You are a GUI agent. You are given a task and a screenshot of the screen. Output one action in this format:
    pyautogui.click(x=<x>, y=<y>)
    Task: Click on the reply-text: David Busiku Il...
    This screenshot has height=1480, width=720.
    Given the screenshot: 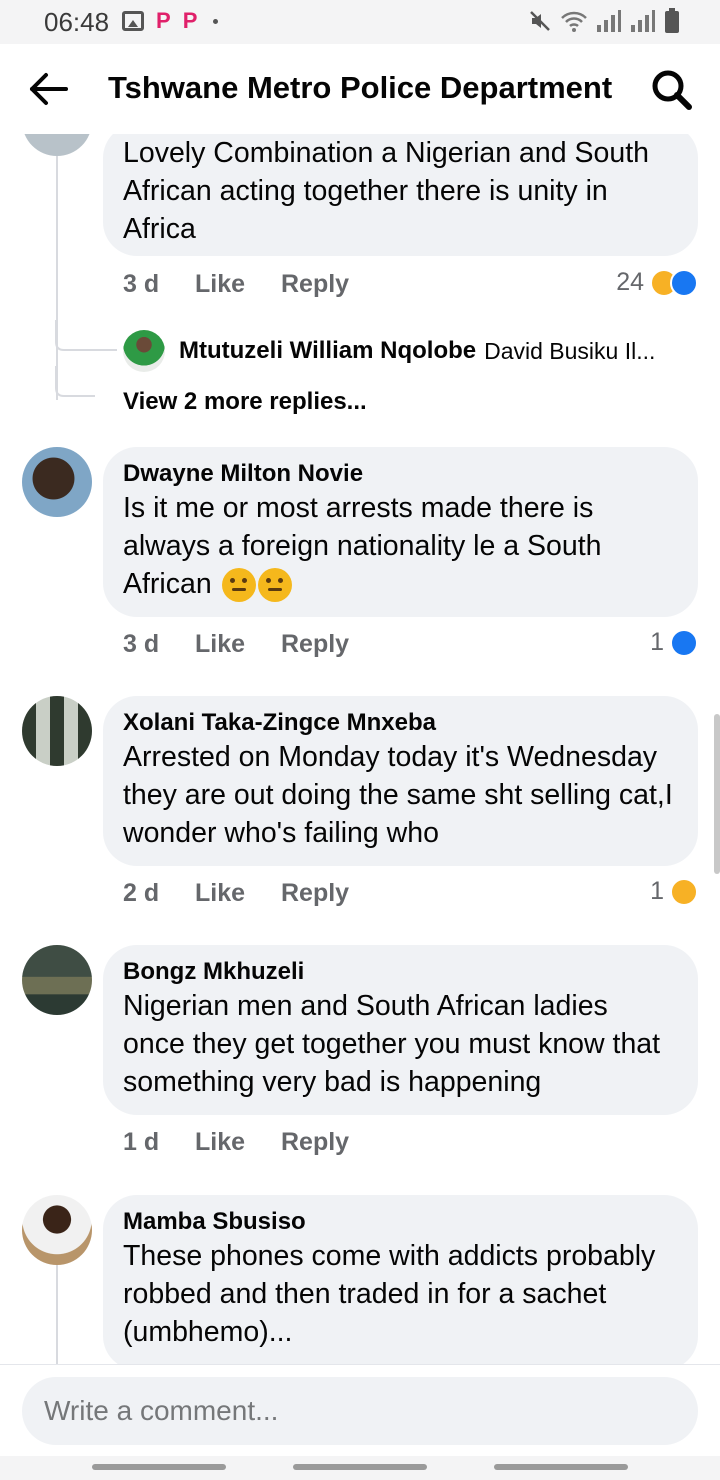 What is the action you would take?
    pyautogui.click(x=570, y=350)
    